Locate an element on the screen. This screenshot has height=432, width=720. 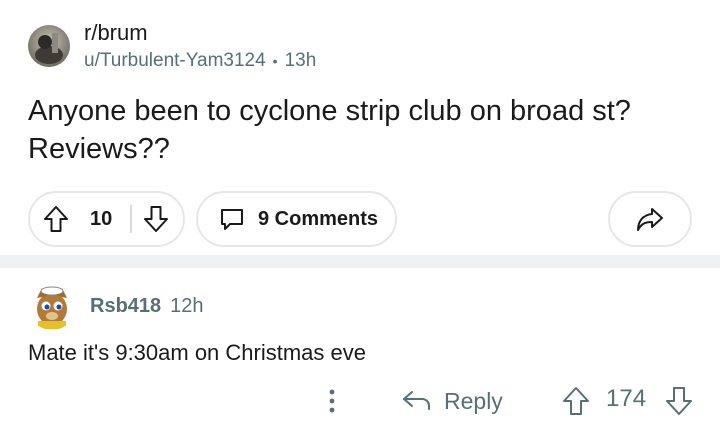
vertical-dots-icon is located at coordinates (332, 401).